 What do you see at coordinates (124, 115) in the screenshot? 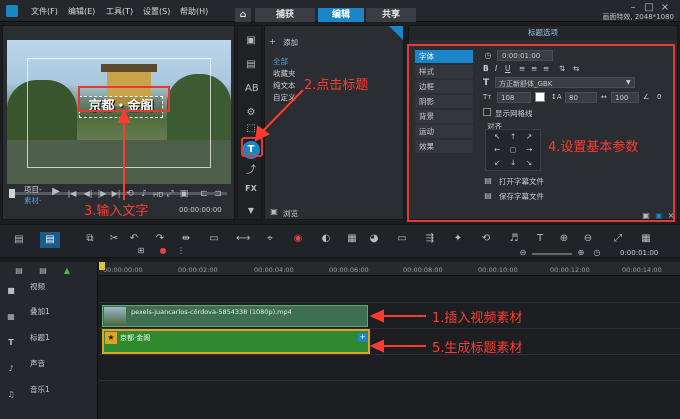
I see `arrow-step3-head` at bounding box center [124, 115].